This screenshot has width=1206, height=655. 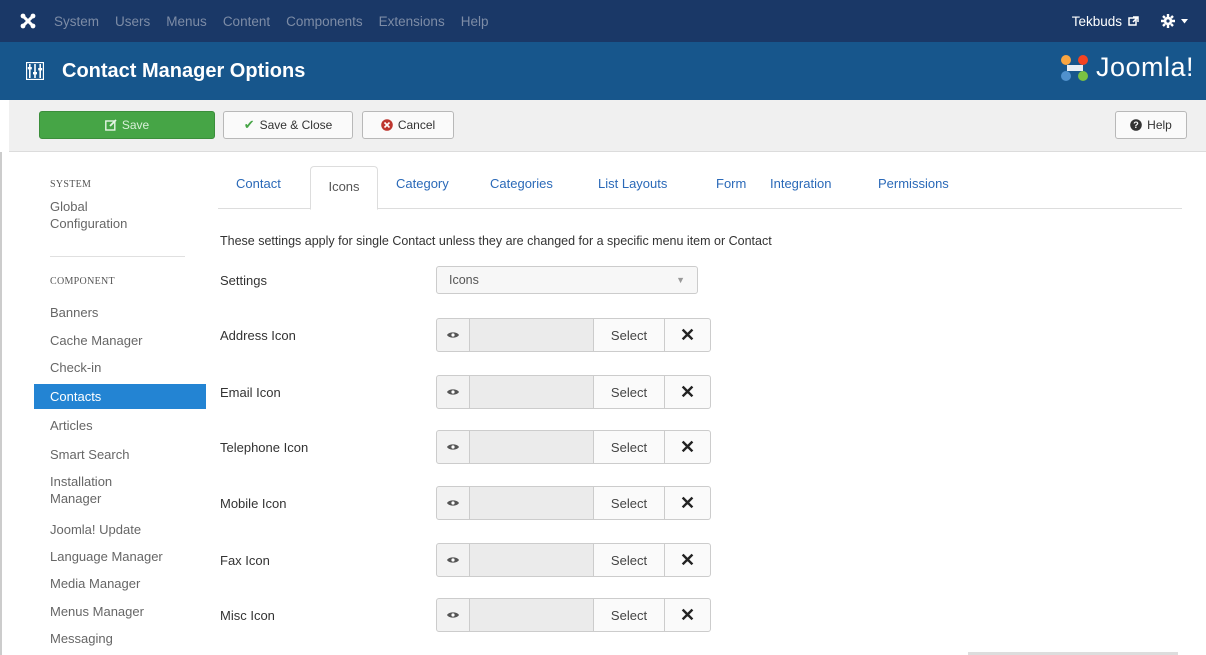 What do you see at coordinates (95, 583) in the screenshot?
I see `sidebar-item-media-manager: Media Manager` at bounding box center [95, 583].